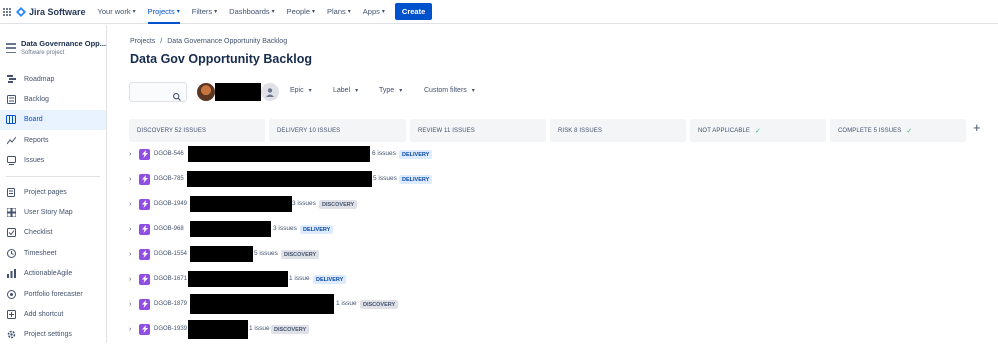  I want to click on forecaster-icon, so click(11, 294).